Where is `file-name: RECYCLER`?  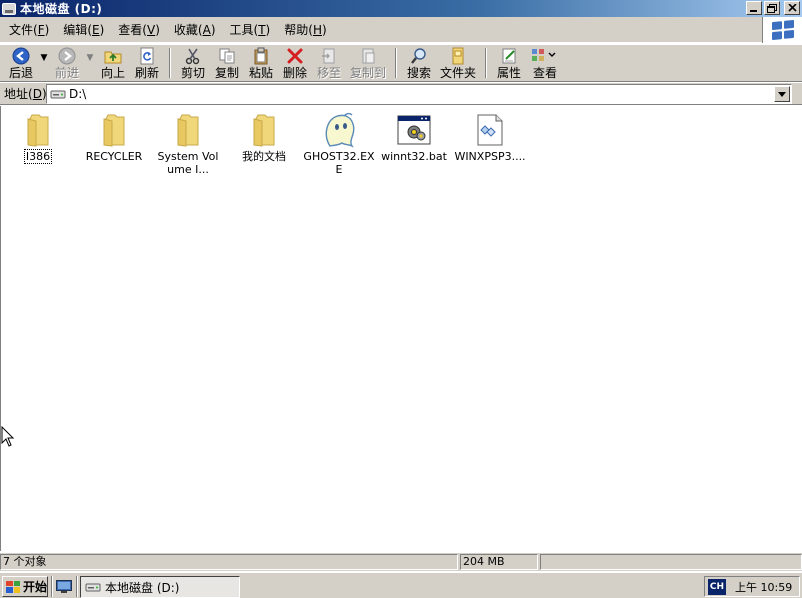
file-name: RECYCLER is located at coordinates (114, 156).